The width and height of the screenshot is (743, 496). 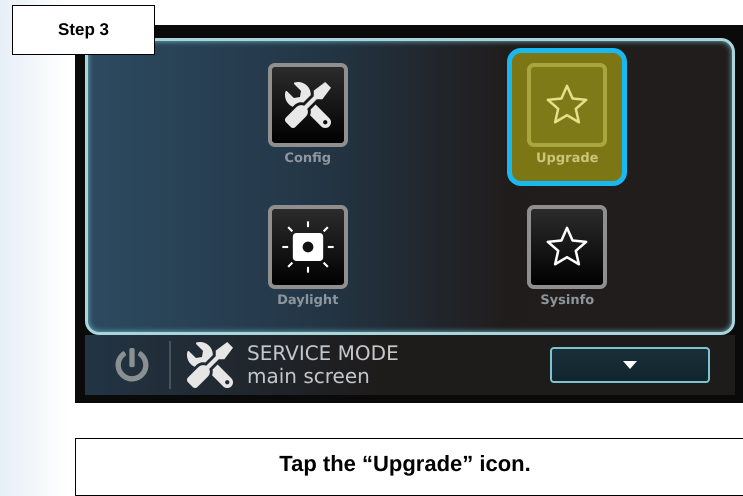 I want to click on power-icon, so click(x=132, y=365).